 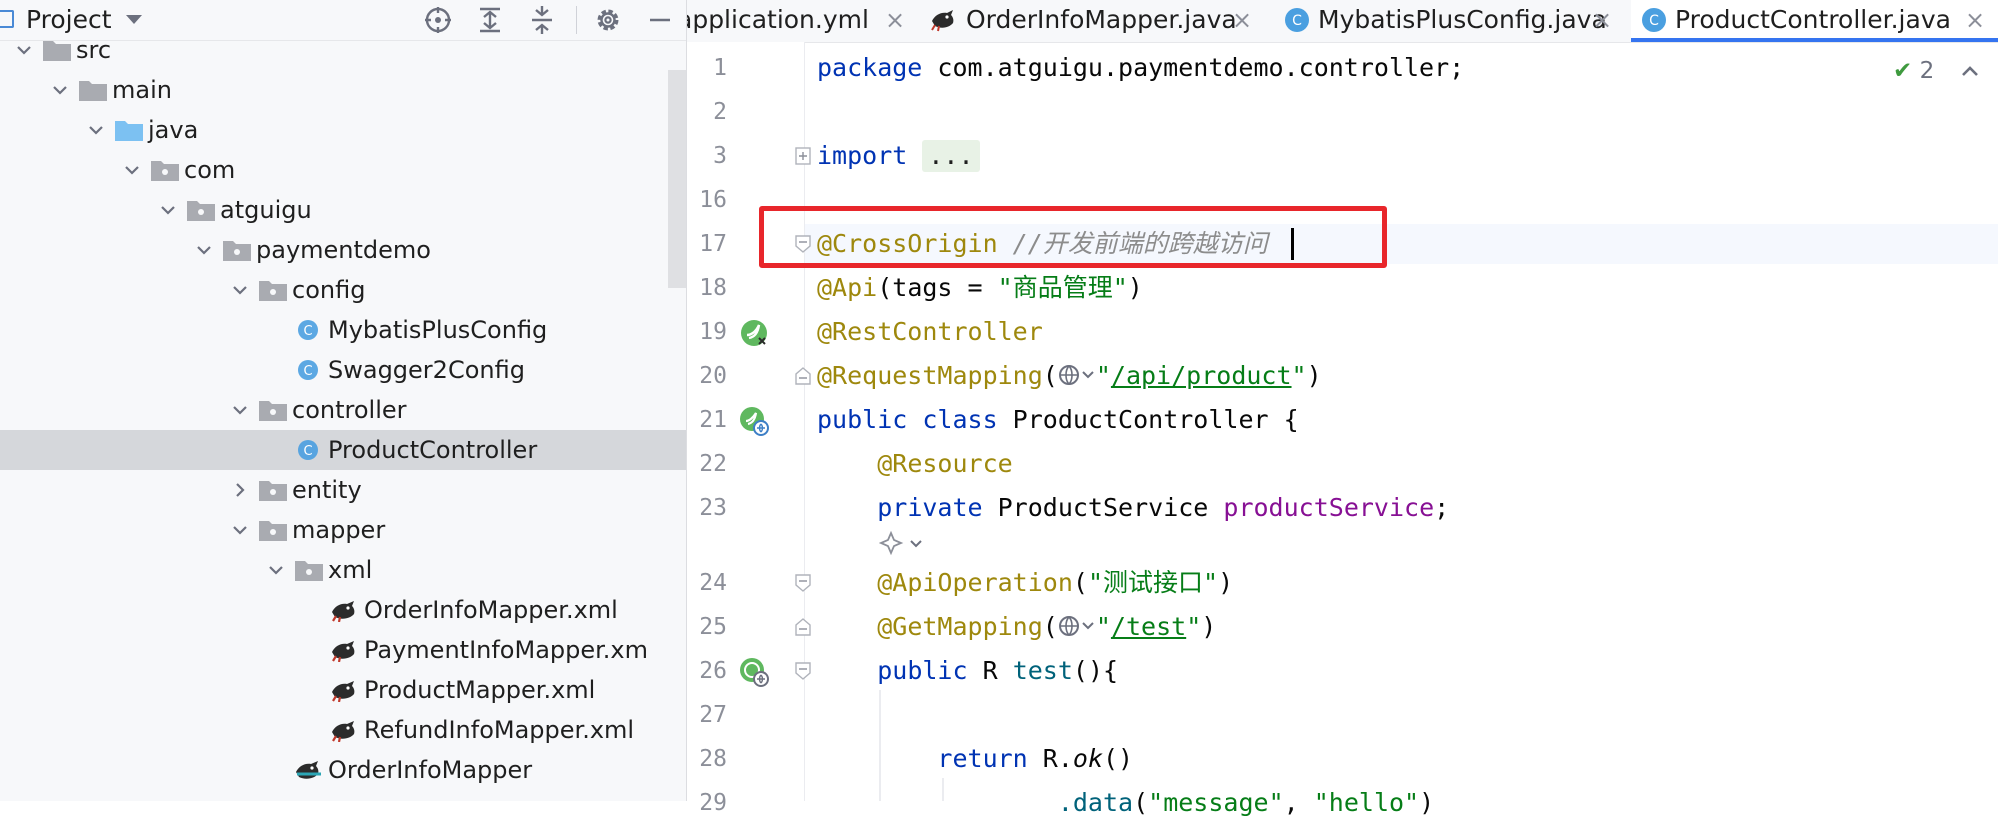 What do you see at coordinates (720, 112) in the screenshot?
I see `line-number: 2` at bounding box center [720, 112].